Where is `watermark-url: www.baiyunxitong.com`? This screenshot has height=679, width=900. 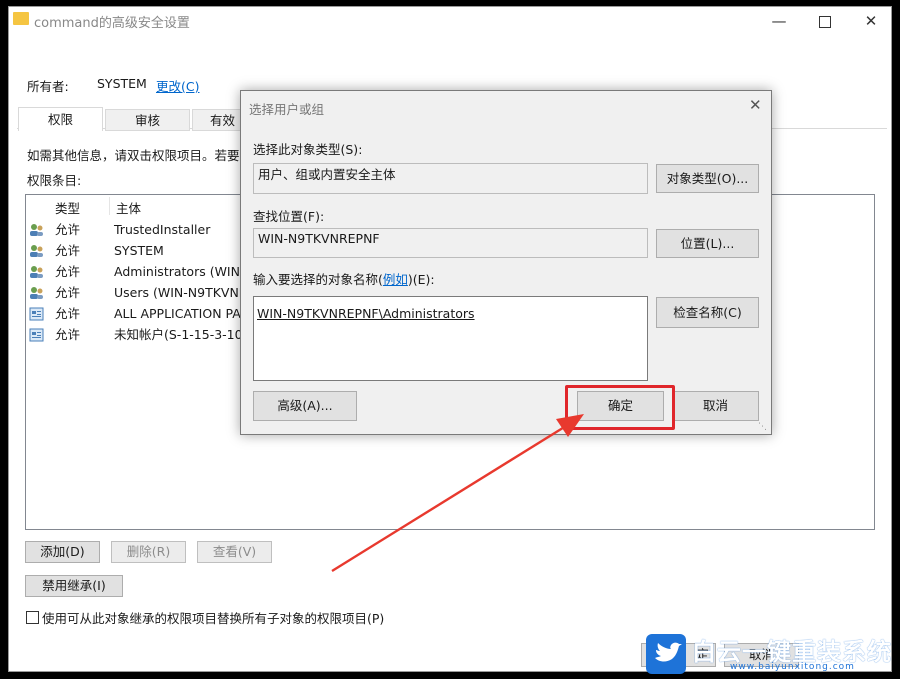
watermark-url: www.baiyunxitong.com is located at coordinates (792, 667).